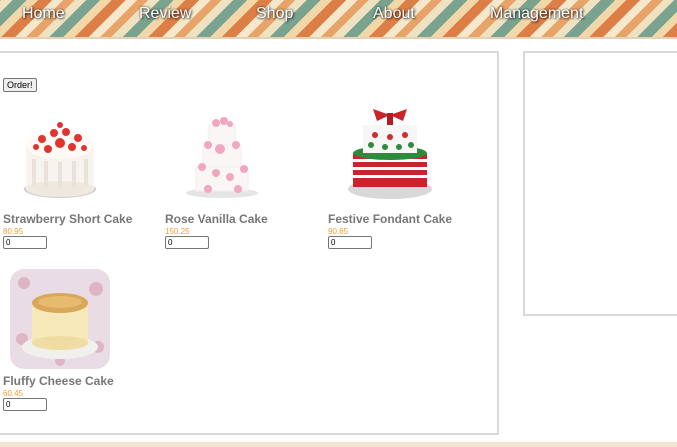  I want to click on product-price: 60.45, so click(13, 393).